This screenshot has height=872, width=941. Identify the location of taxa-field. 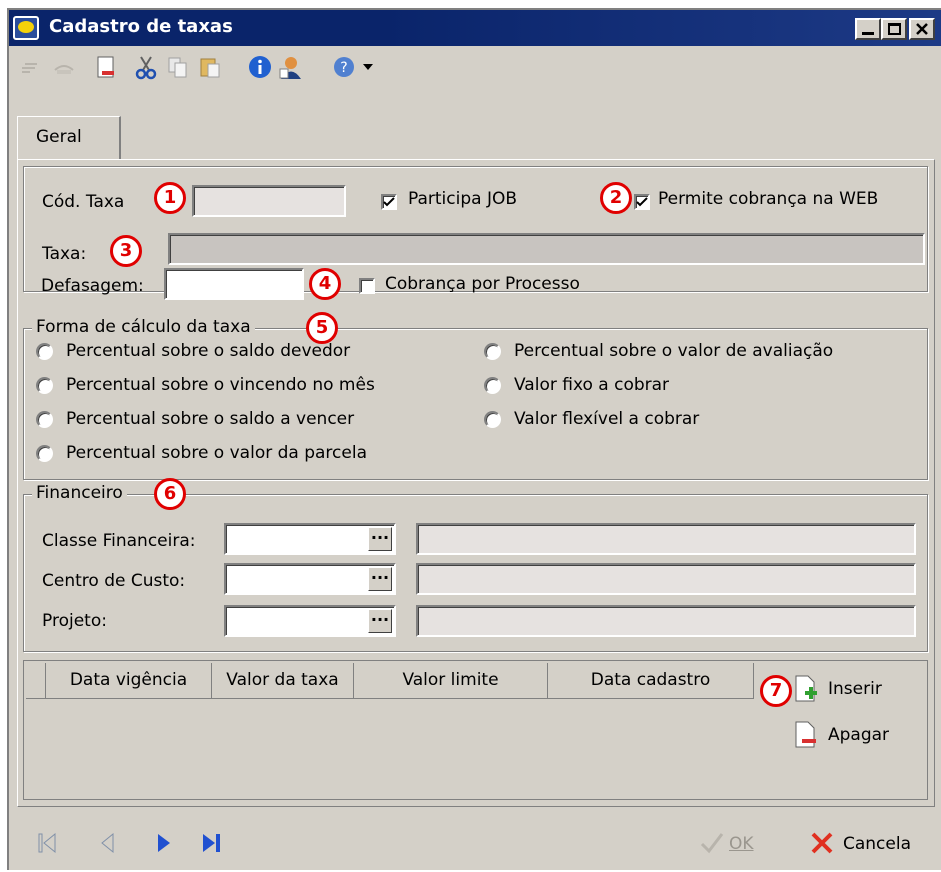
(546, 249).